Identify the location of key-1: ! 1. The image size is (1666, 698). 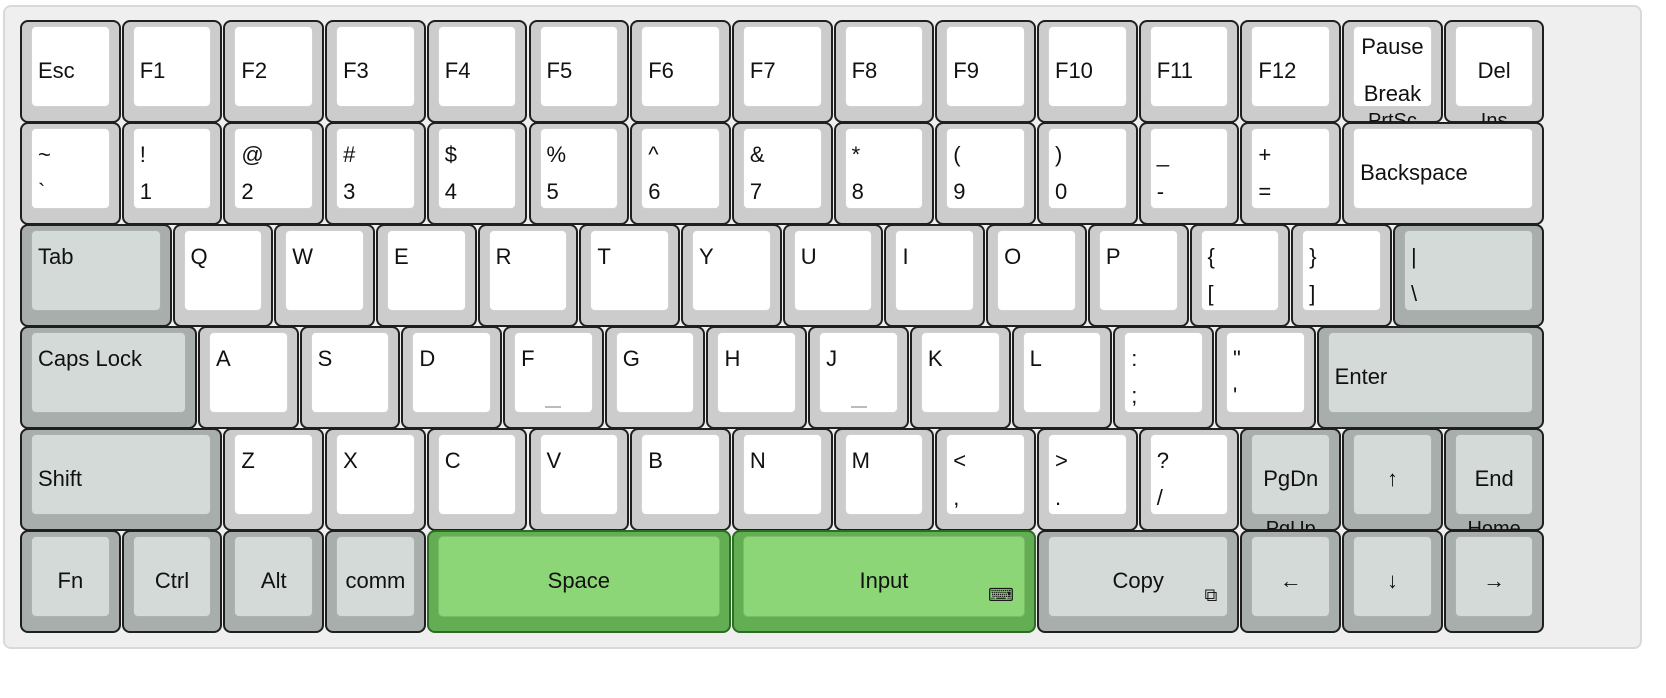
(172, 173).